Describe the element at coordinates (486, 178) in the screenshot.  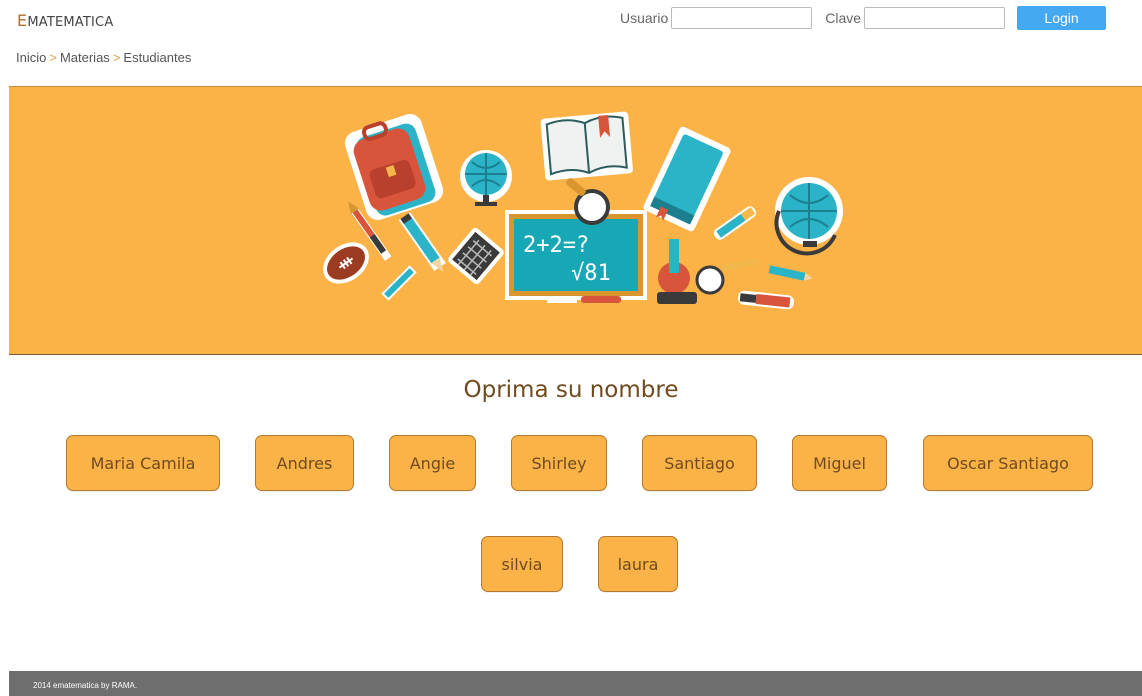
I see `small-globe-icon` at that location.